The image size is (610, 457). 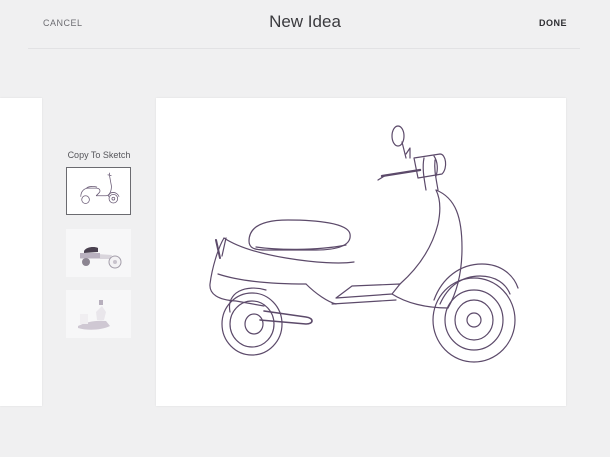 I want to click on shape-sketch-icon, so click(x=94, y=315).